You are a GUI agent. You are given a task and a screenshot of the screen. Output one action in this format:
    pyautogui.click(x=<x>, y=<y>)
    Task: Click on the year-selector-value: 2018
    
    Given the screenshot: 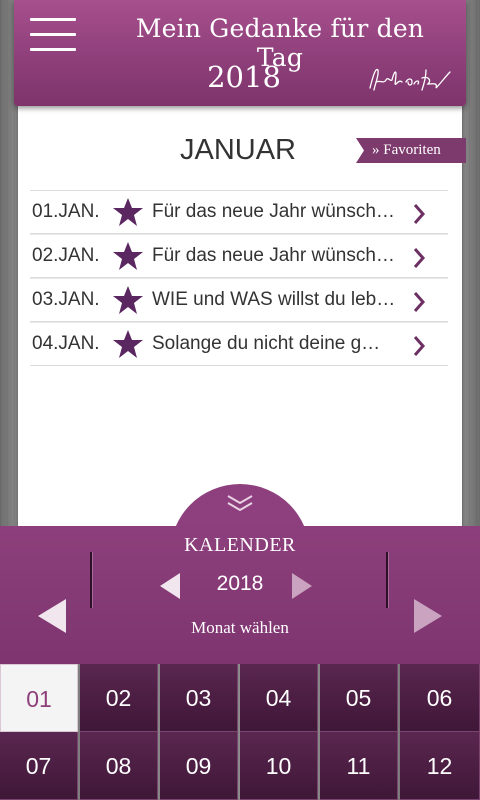 What is the action you would take?
    pyautogui.click(x=240, y=583)
    